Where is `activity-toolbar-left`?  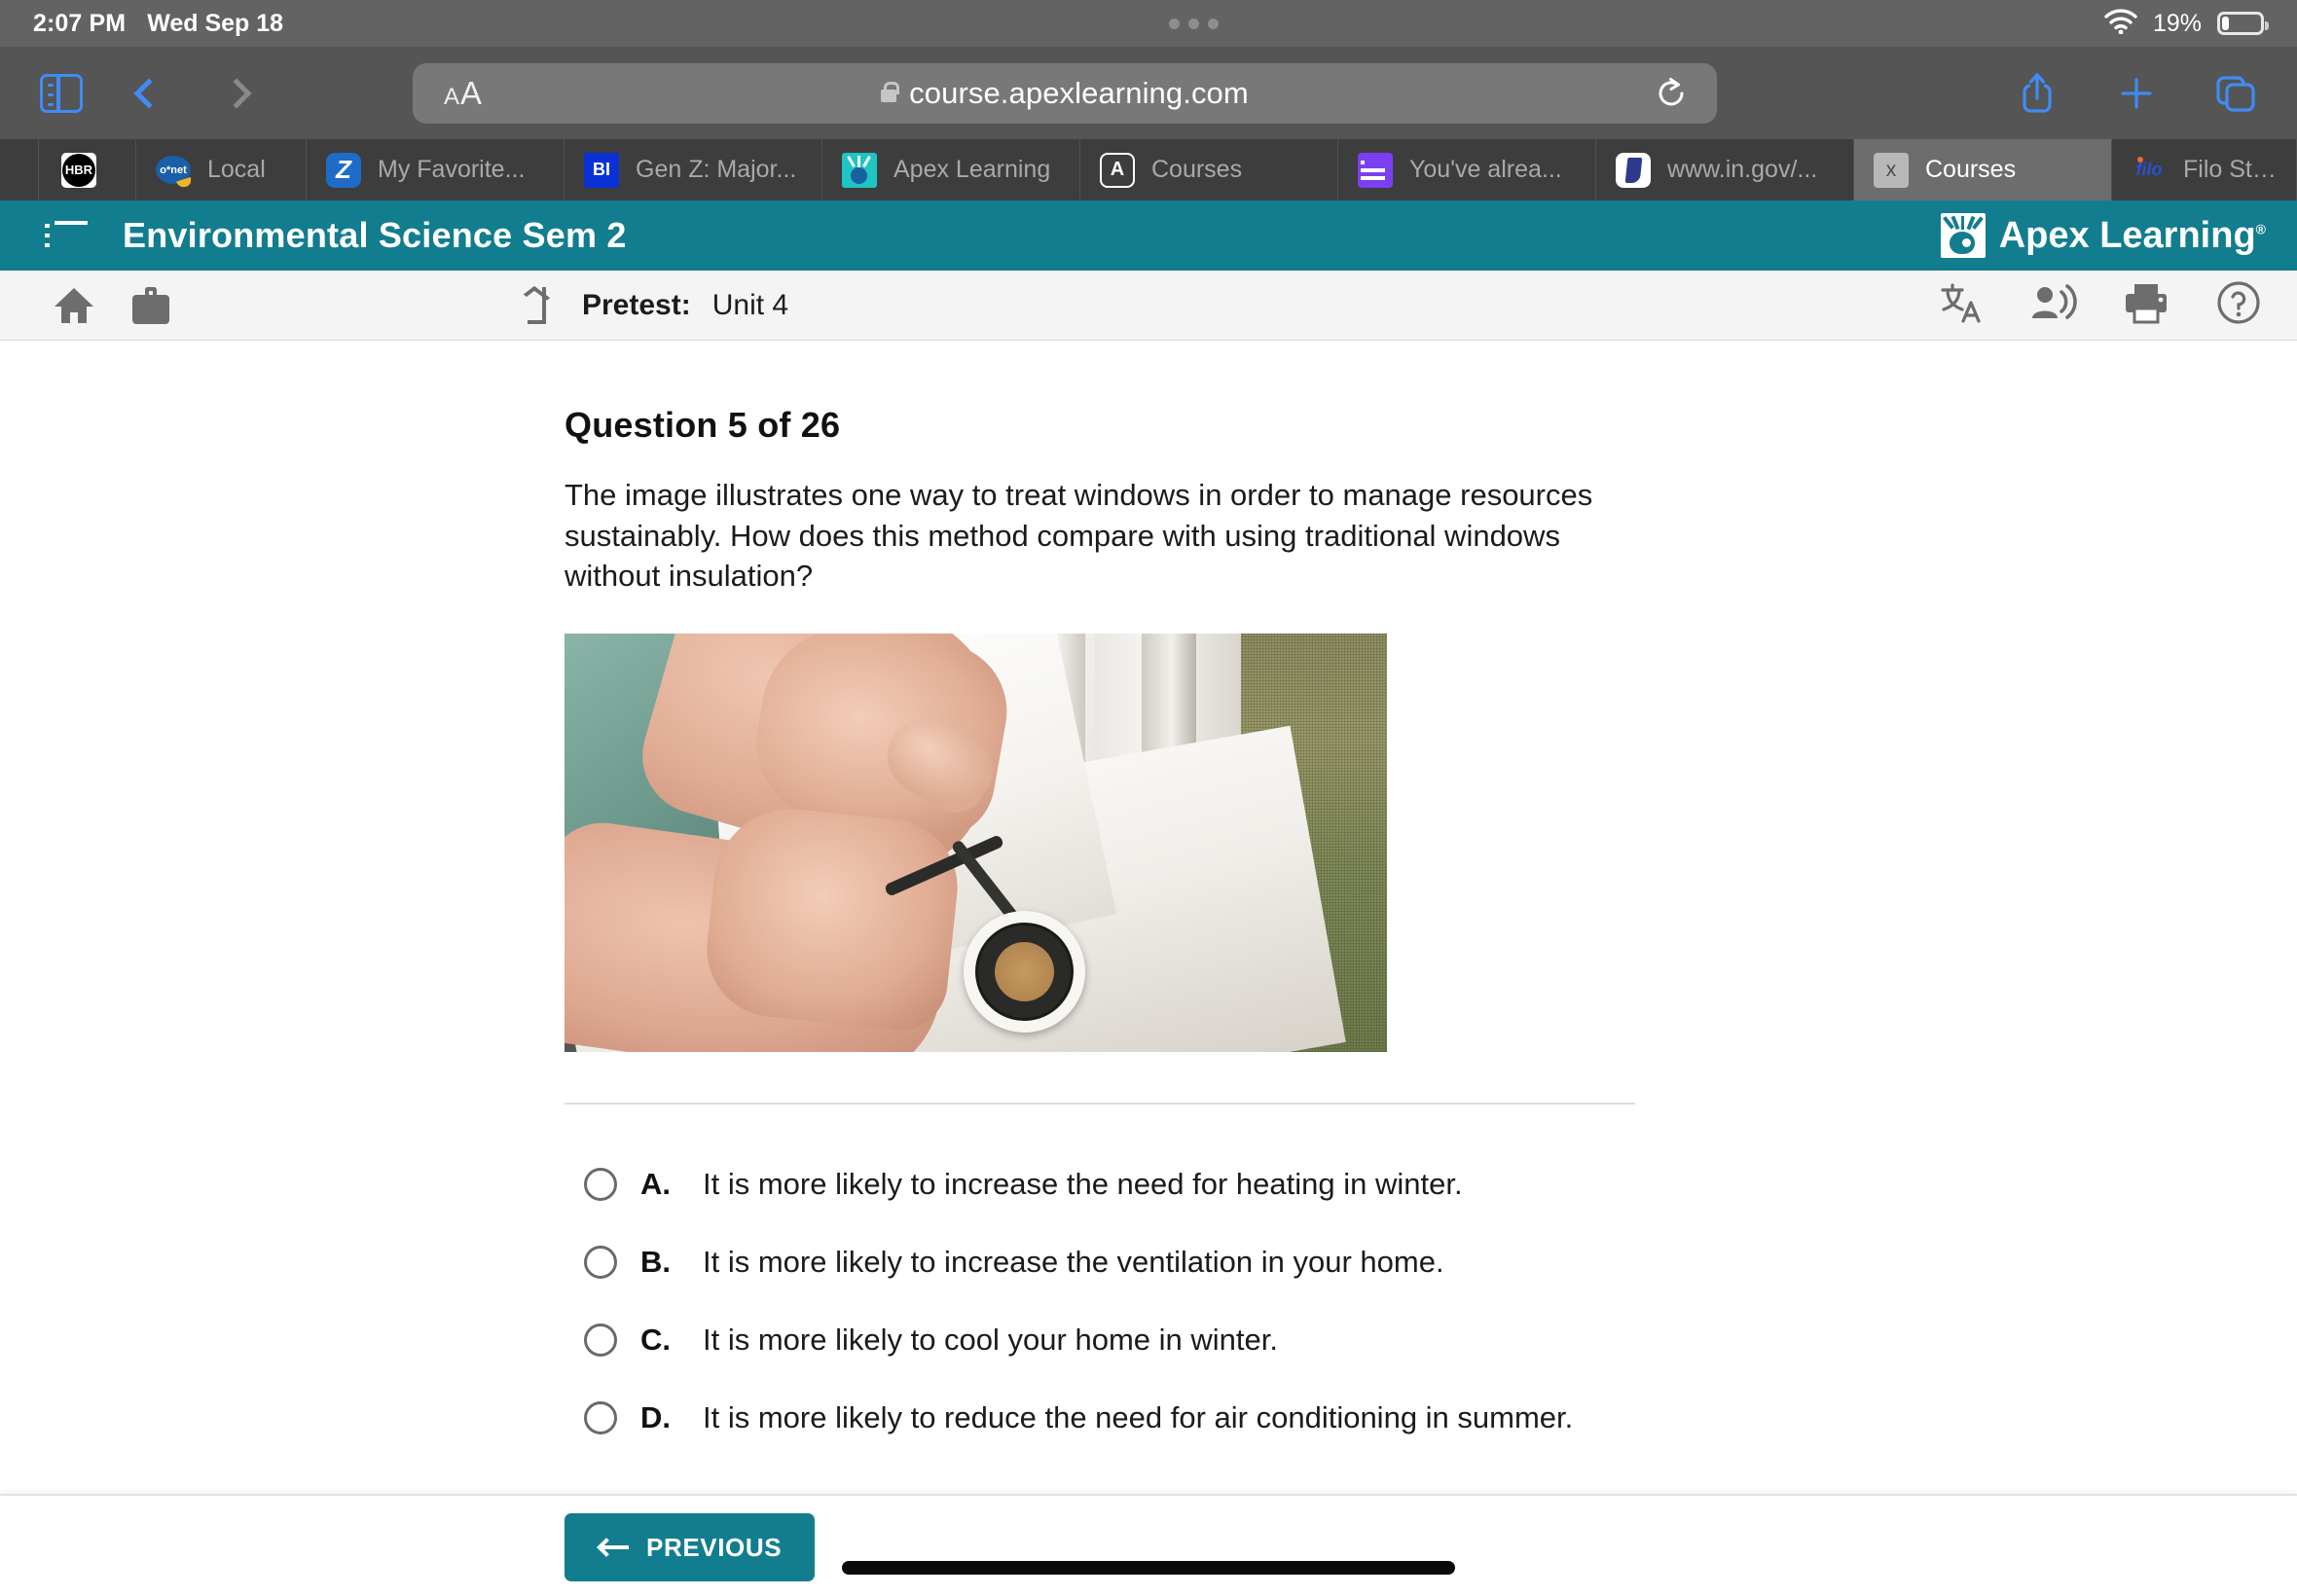
activity-toolbar-left is located at coordinates (112, 305).